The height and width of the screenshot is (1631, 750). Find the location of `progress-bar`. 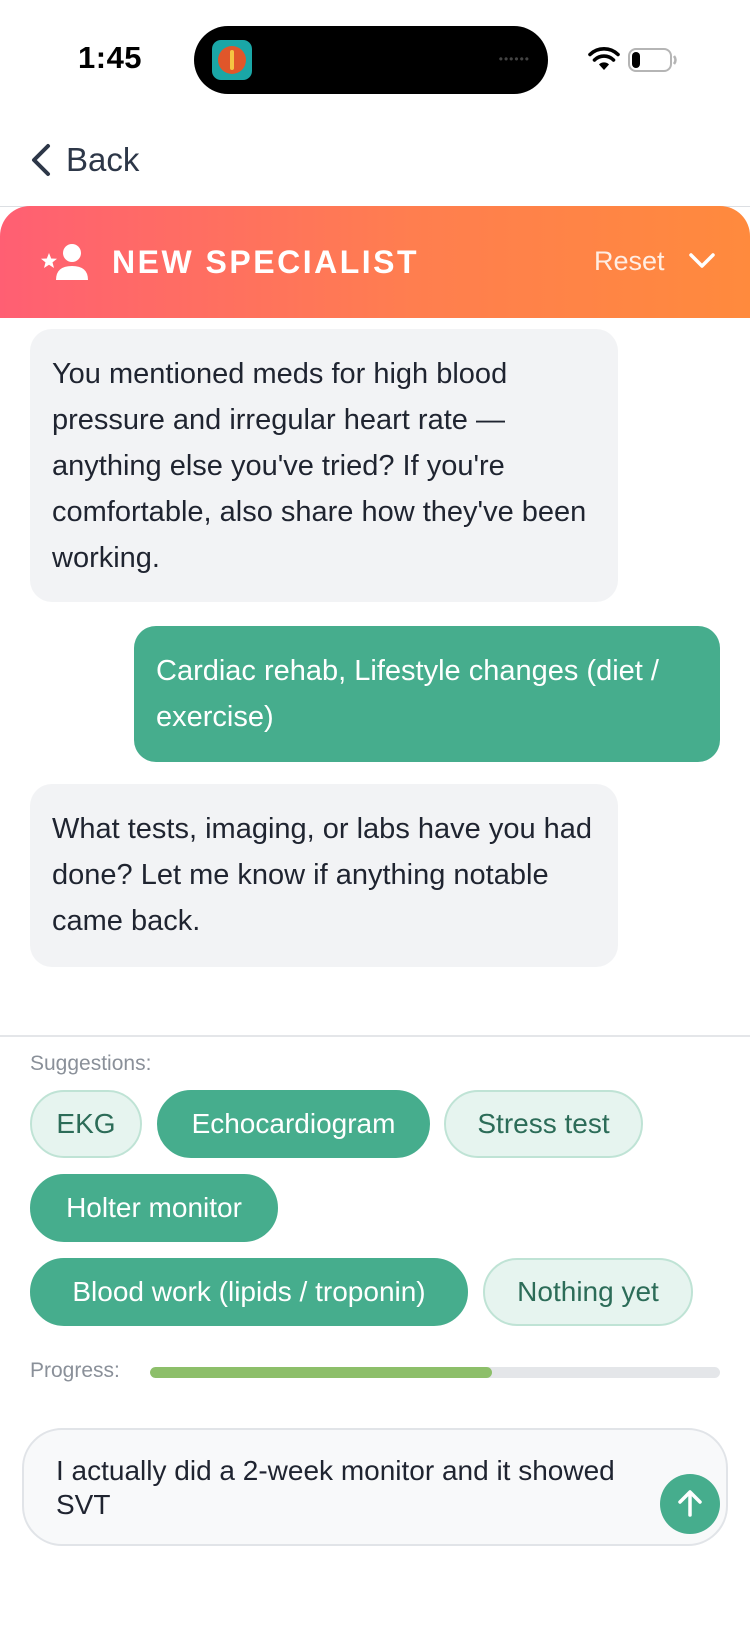

progress-bar is located at coordinates (435, 1372).